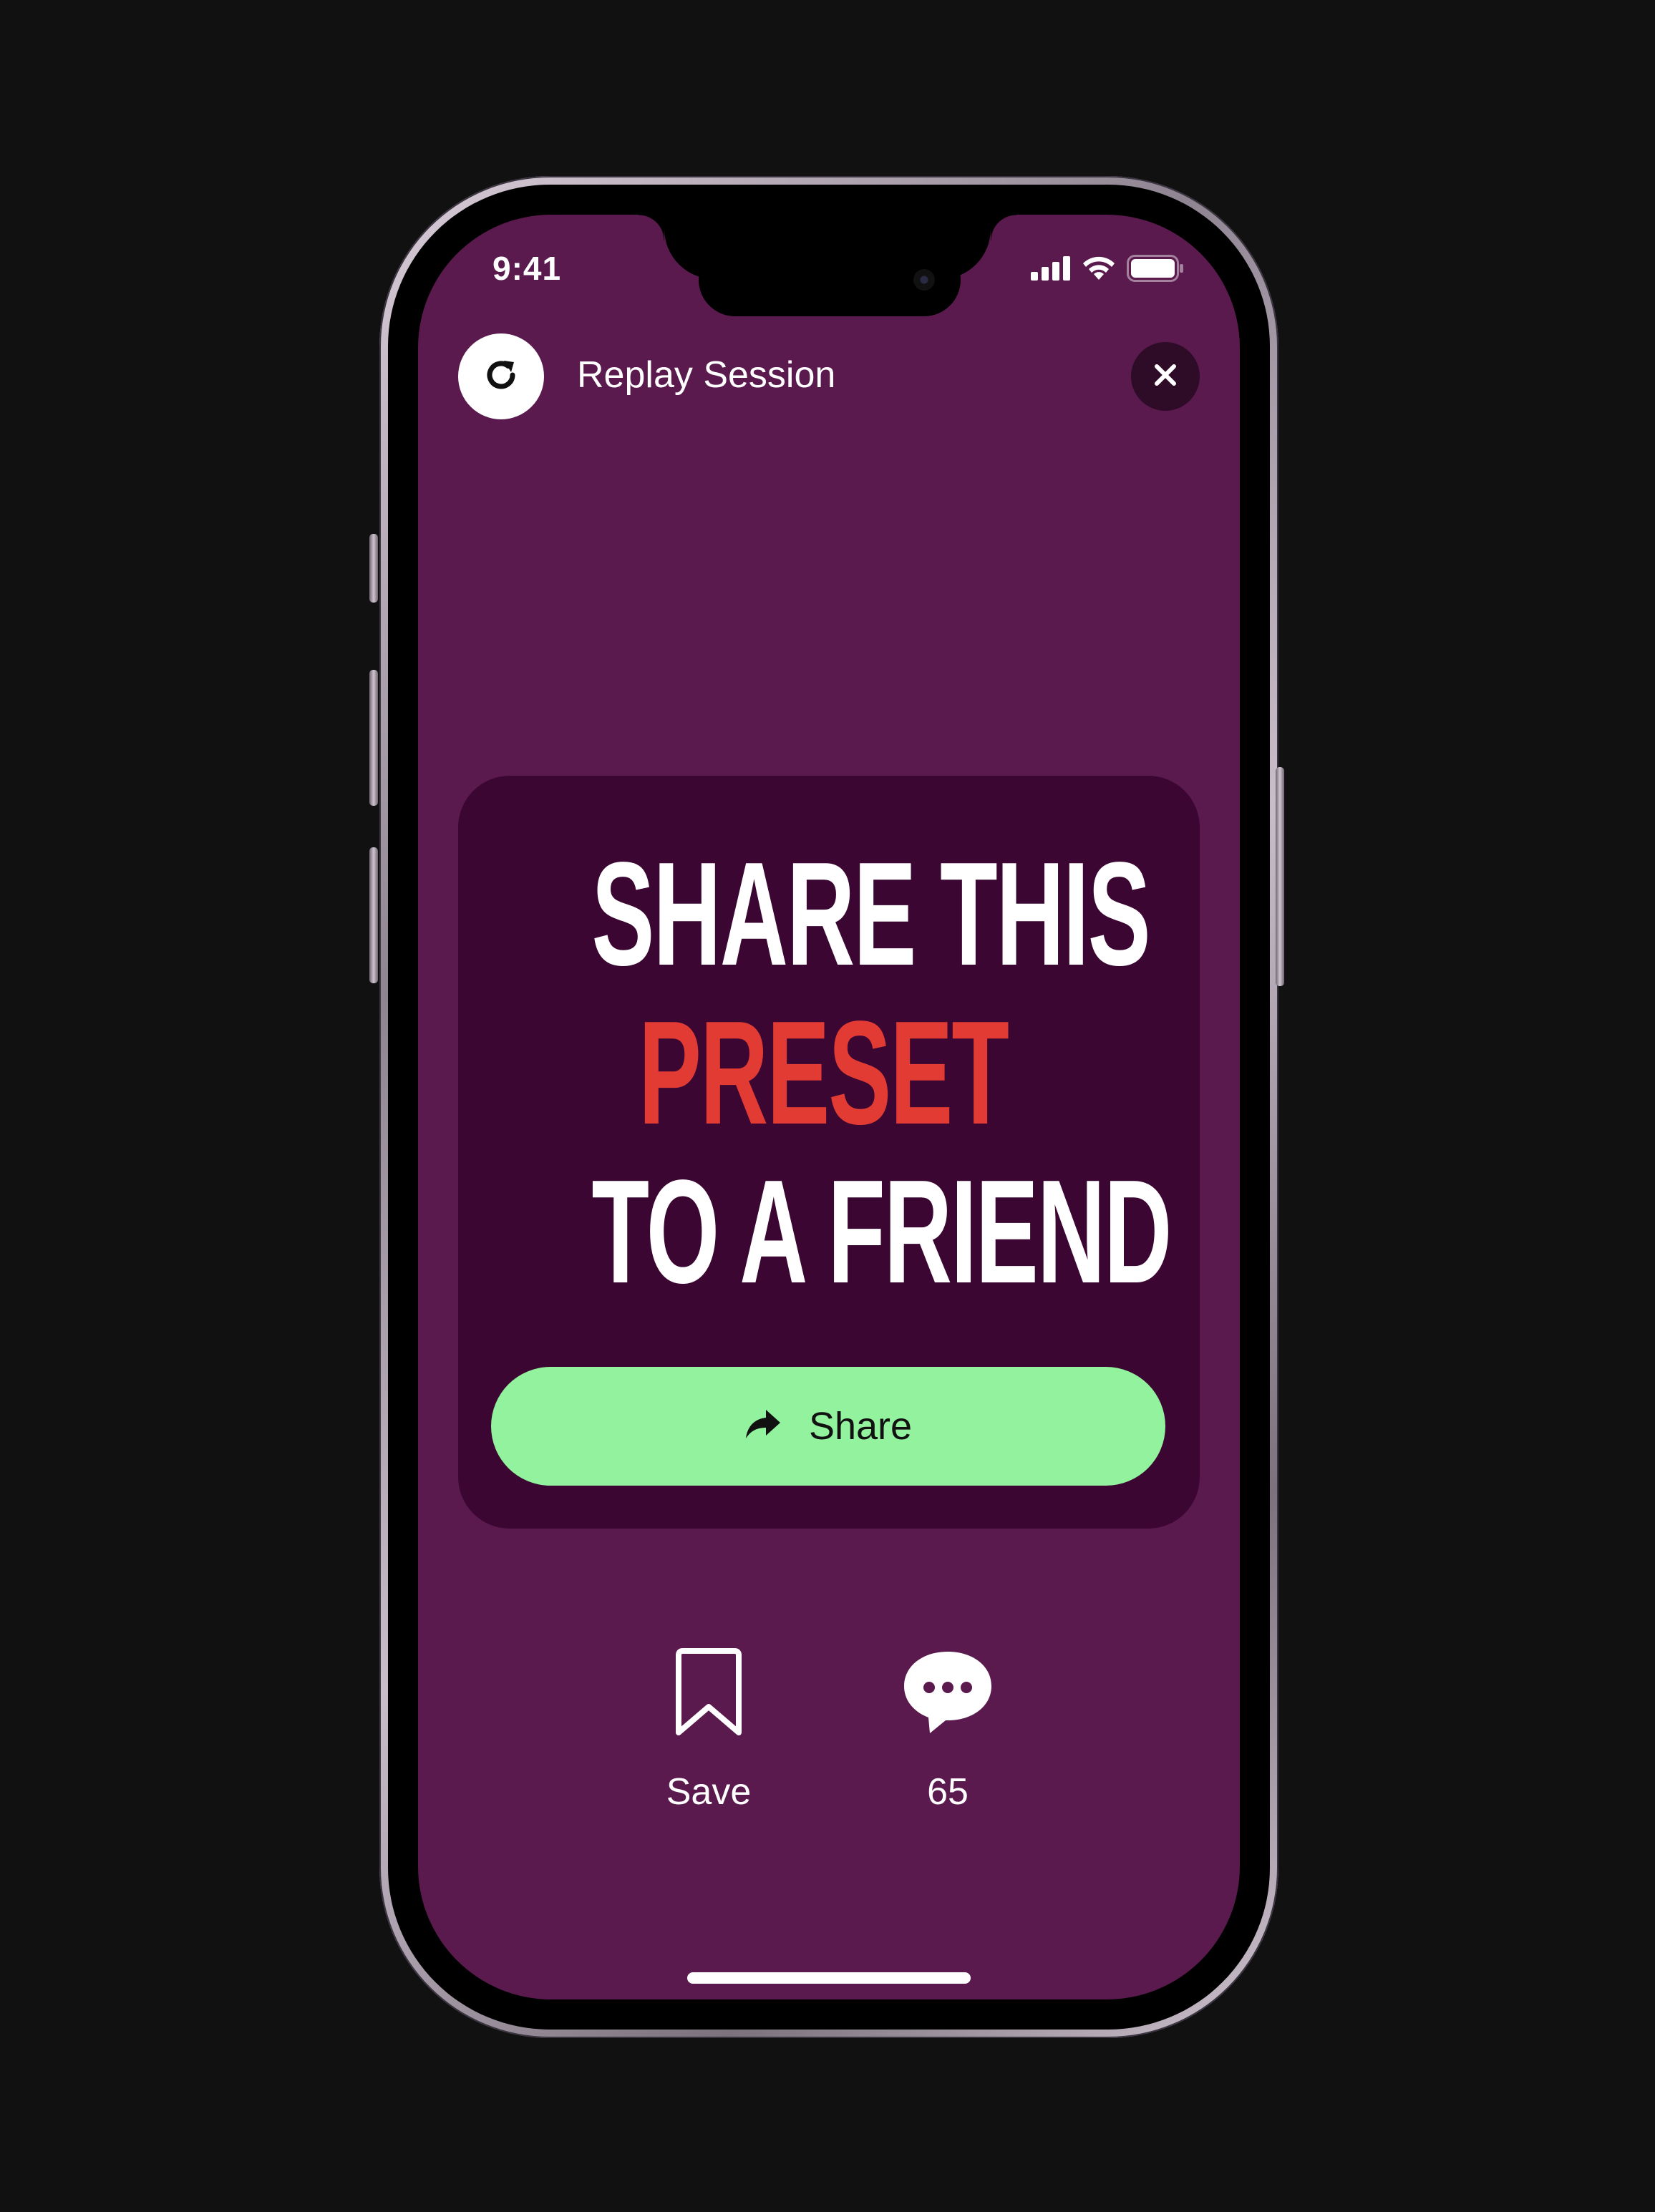 The width and height of the screenshot is (1655, 2212). I want to click on close-icon, so click(1165, 377).